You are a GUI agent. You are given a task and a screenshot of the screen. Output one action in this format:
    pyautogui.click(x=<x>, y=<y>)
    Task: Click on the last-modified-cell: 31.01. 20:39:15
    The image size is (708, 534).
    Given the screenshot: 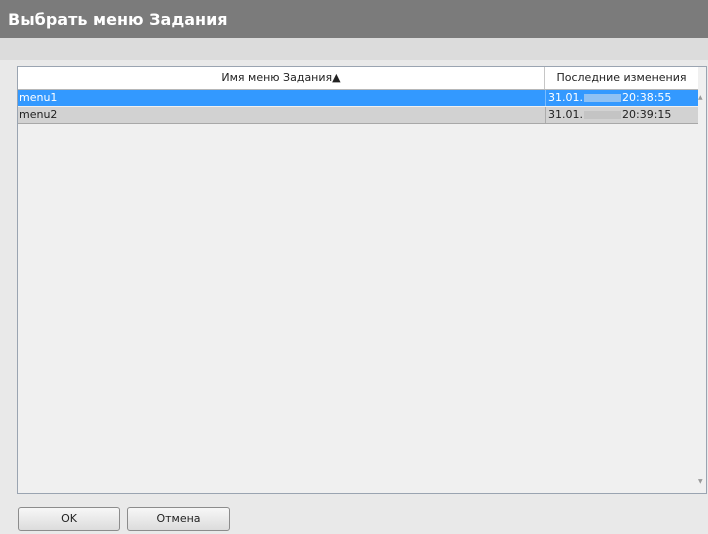 What is the action you would take?
    pyautogui.click(x=621, y=115)
    